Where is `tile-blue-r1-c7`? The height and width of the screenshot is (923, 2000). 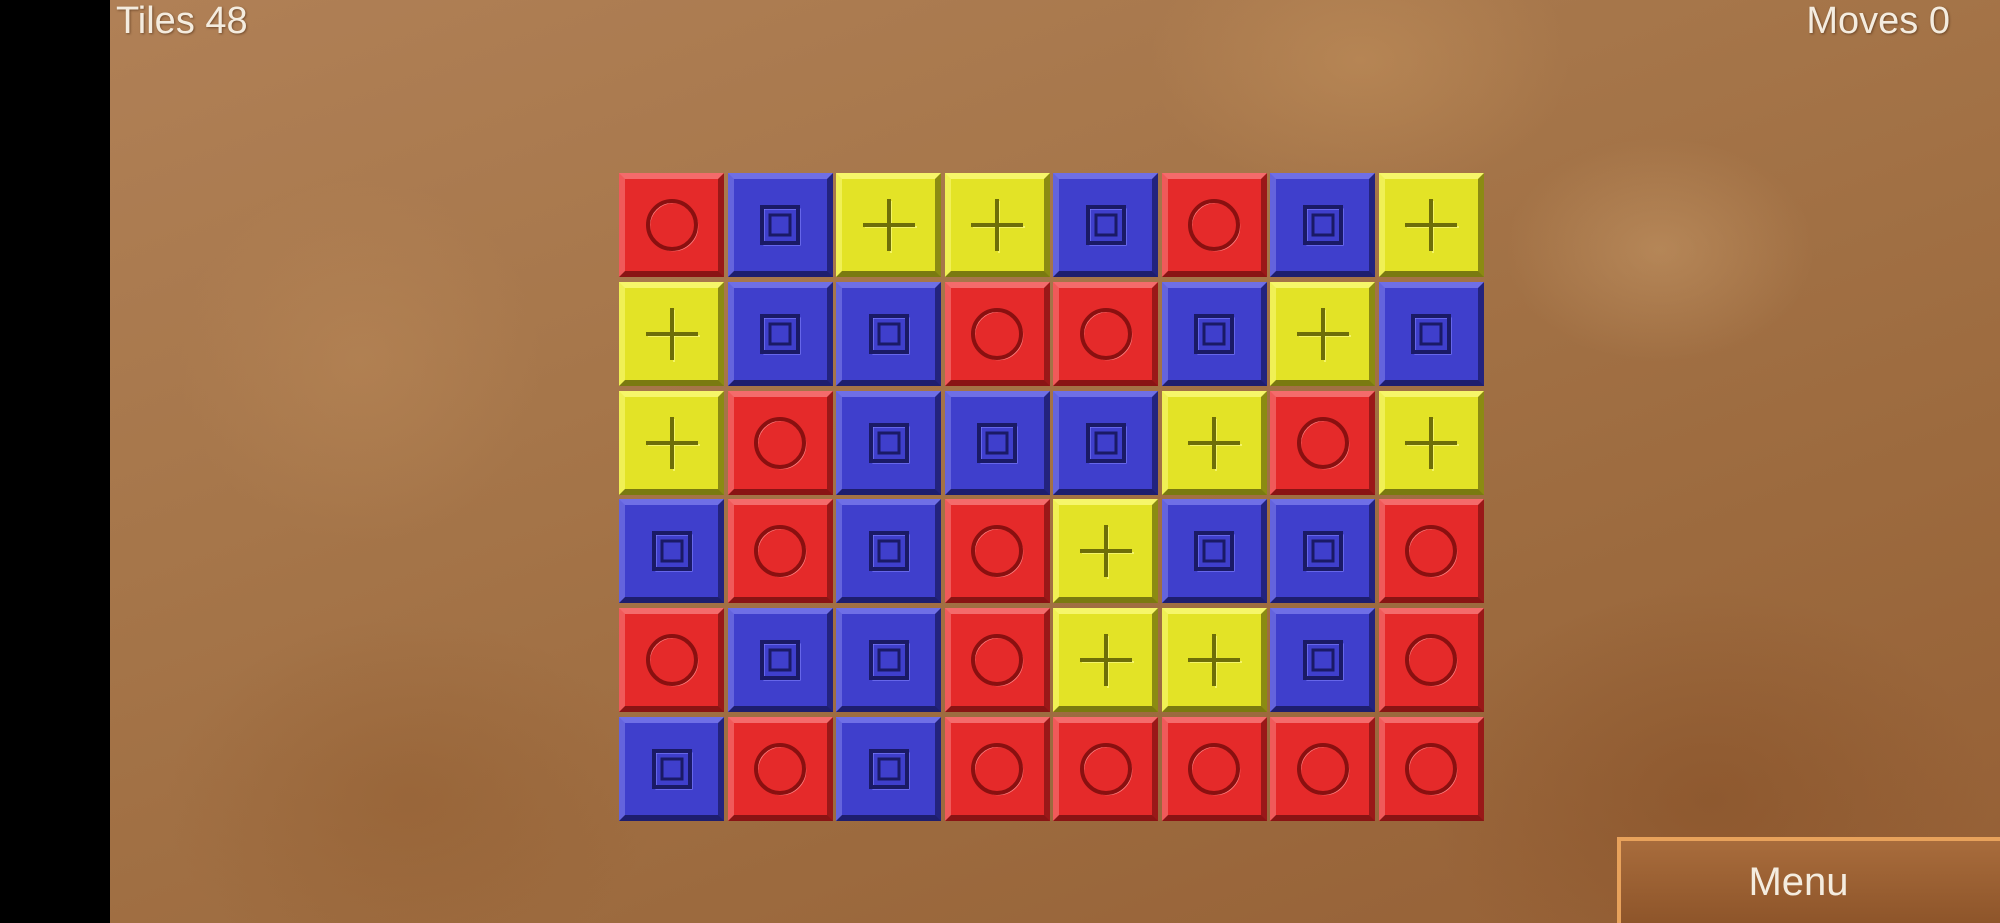
tile-blue-r1-c7 is located at coordinates (1322, 225).